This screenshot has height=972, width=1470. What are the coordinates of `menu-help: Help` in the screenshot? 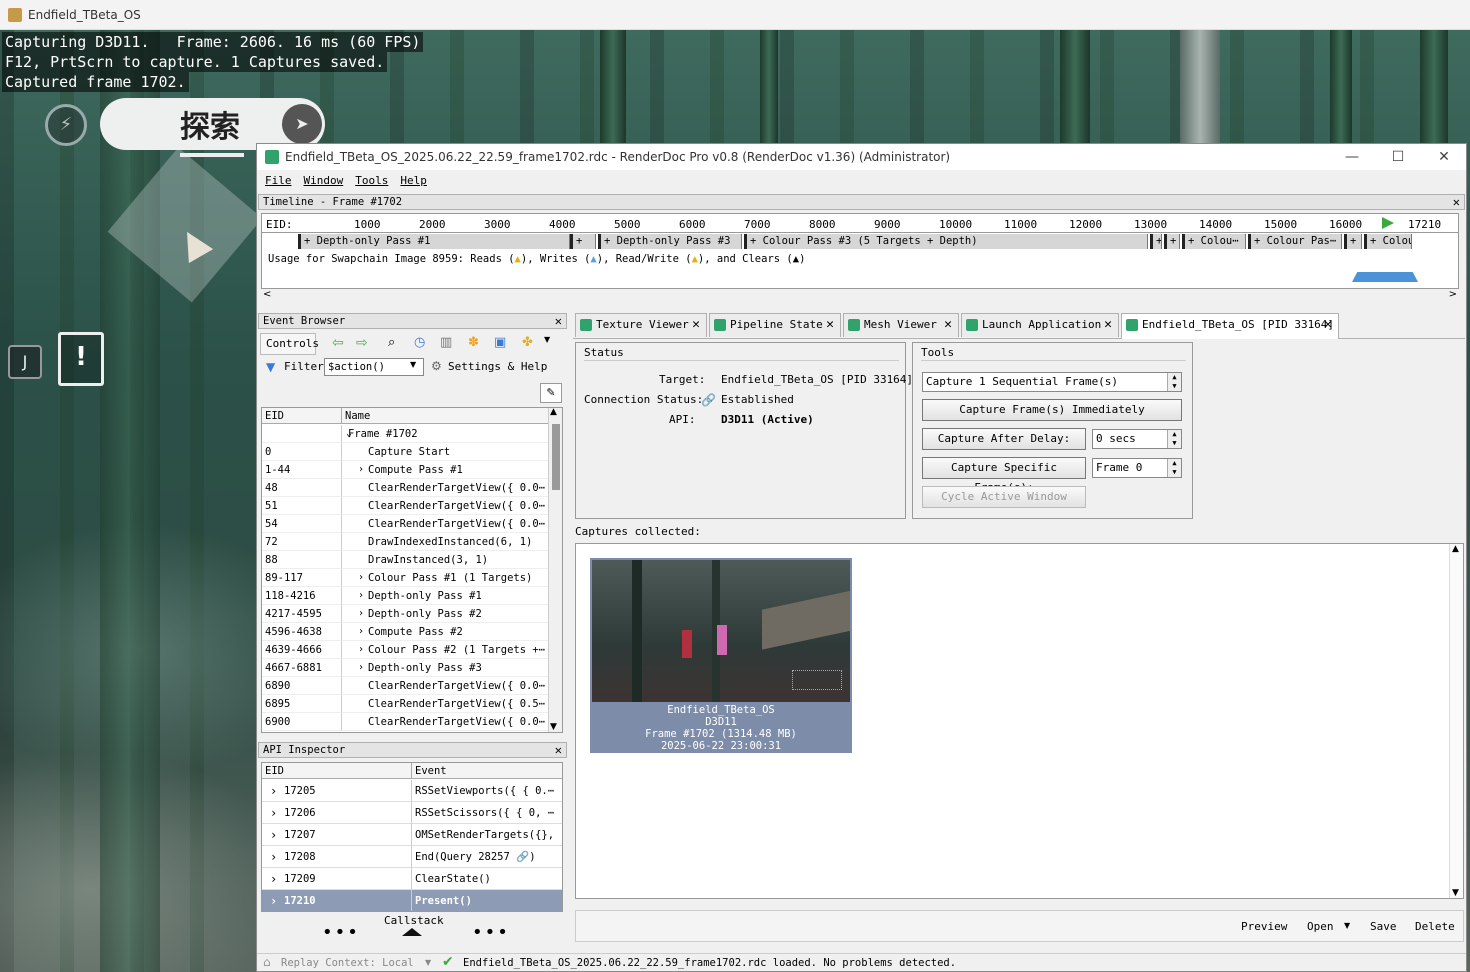 It's located at (413, 180).